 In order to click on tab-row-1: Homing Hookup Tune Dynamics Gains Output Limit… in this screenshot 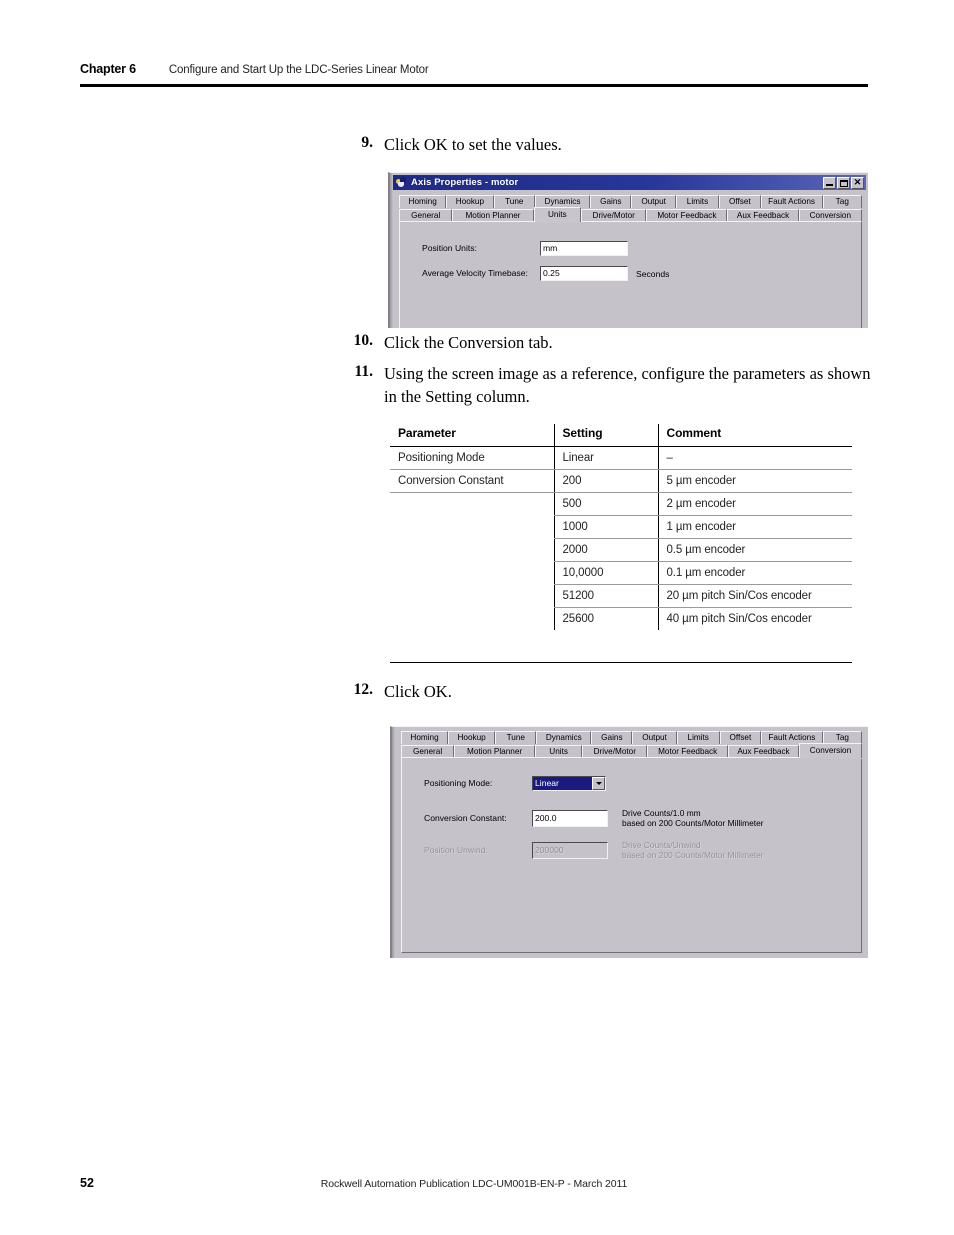, I will do `click(630, 201)`.